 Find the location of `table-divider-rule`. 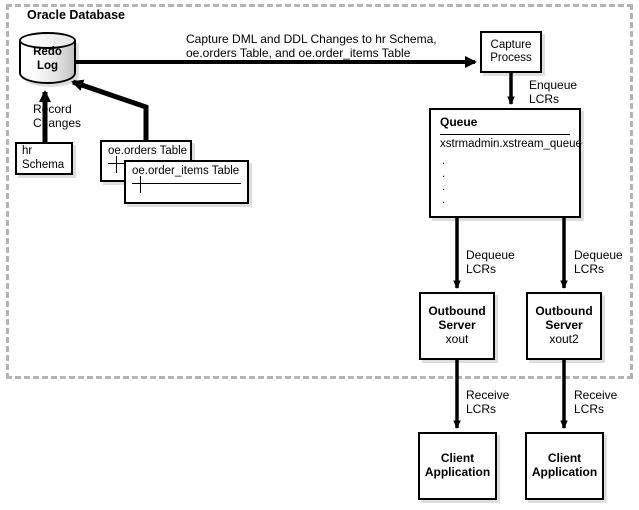

table-divider-rule is located at coordinates (186, 183).